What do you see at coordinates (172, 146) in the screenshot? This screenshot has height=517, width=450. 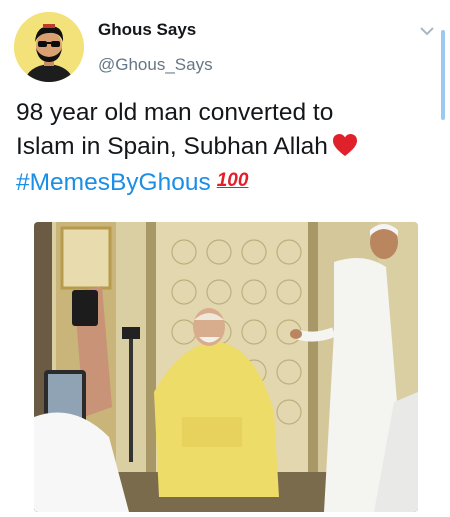 I see `tweet-text-line-2: Islam in Spain, Subhan Allah` at bounding box center [172, 146].